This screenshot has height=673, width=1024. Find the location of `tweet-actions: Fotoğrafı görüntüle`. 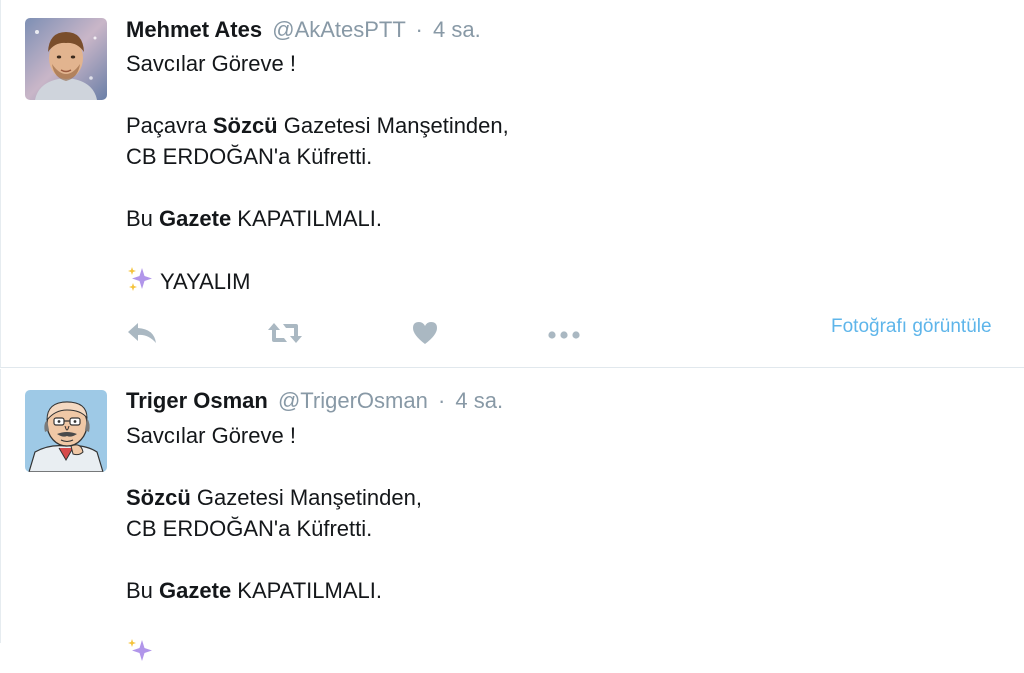

tweet-actions: Fotoğrafı görüntüle is located at coordinates (571, 333).